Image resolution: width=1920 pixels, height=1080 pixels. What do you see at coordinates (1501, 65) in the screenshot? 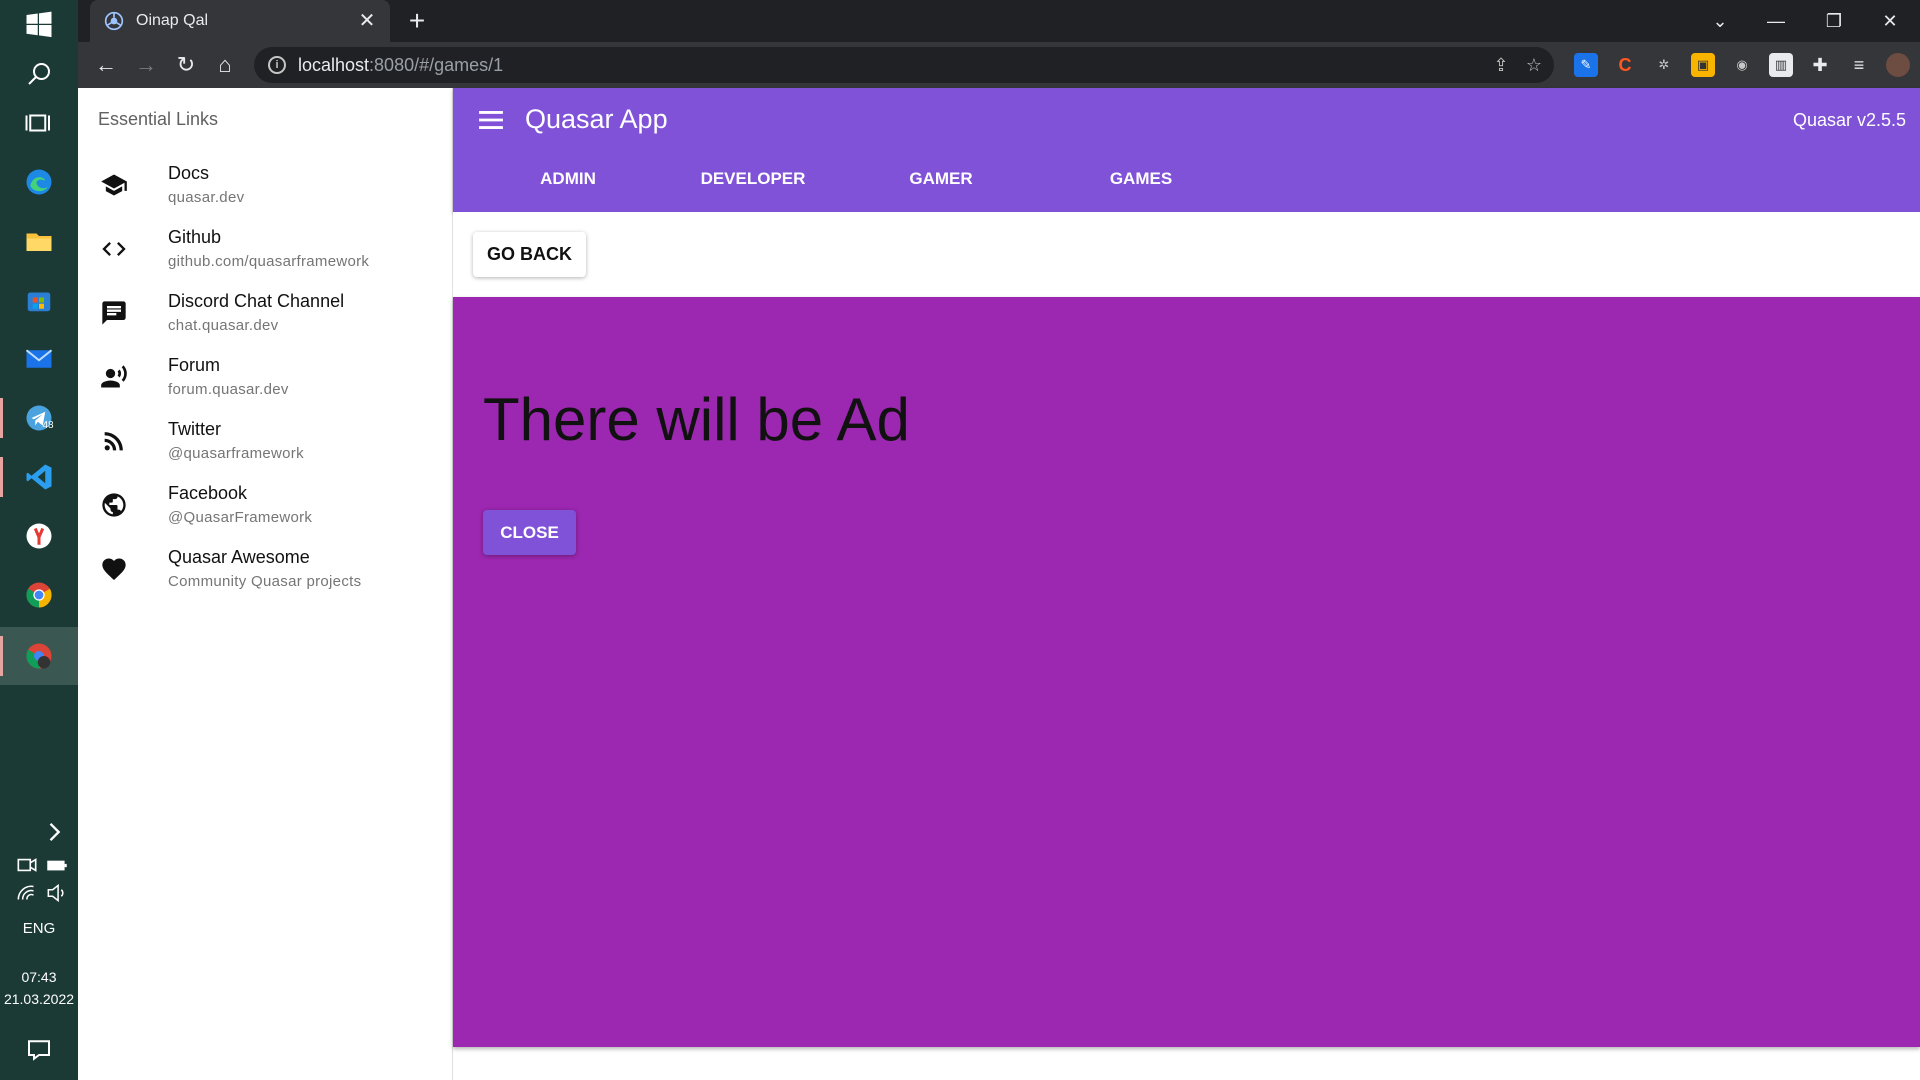
I see `share-icon: ⇪` at bounding box center [1501, 65].